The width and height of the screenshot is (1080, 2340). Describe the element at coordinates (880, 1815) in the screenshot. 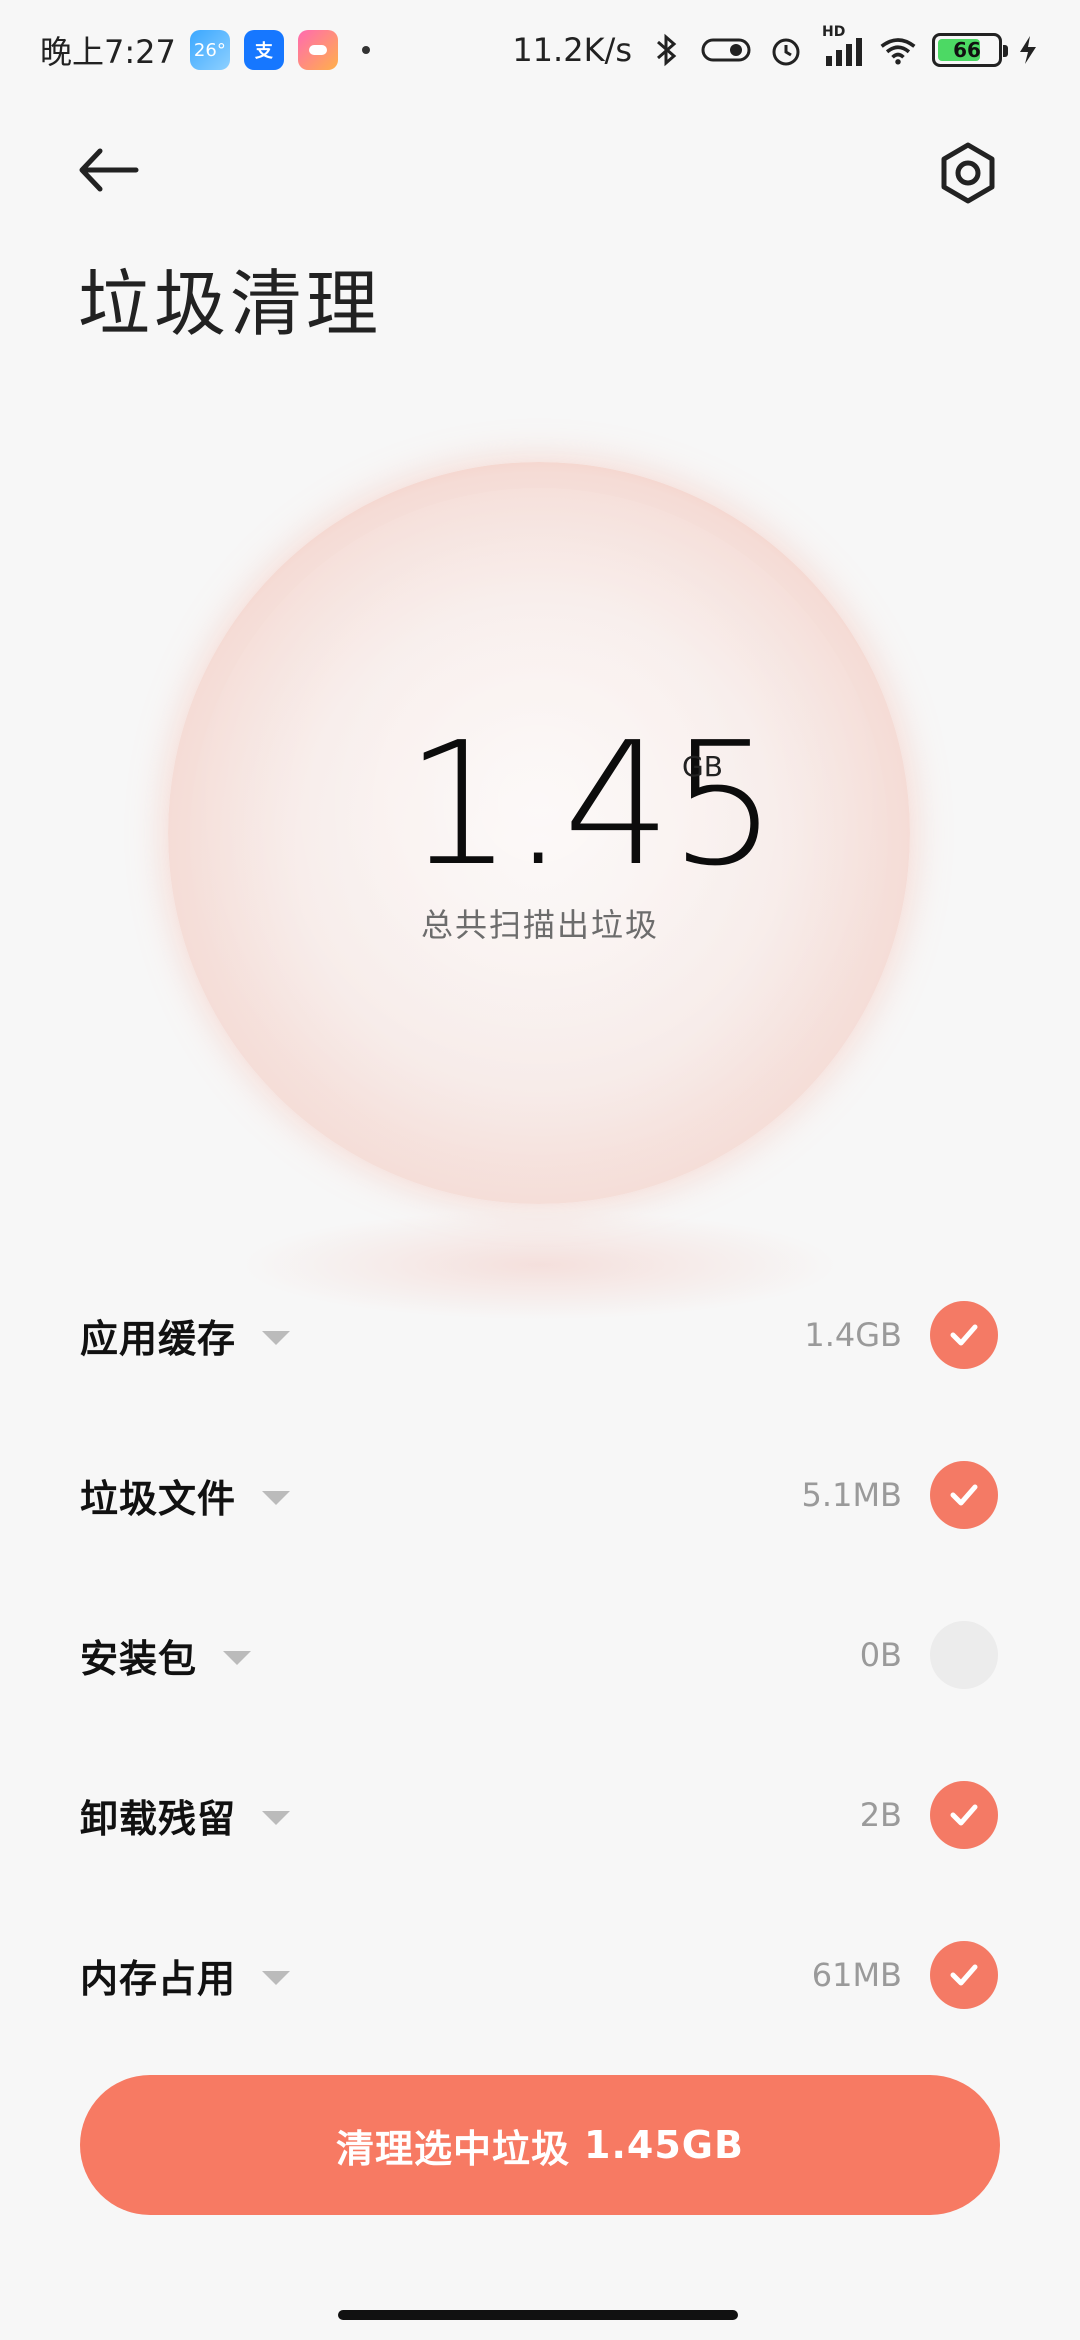

I see `list-item-size: 2B` at that location.